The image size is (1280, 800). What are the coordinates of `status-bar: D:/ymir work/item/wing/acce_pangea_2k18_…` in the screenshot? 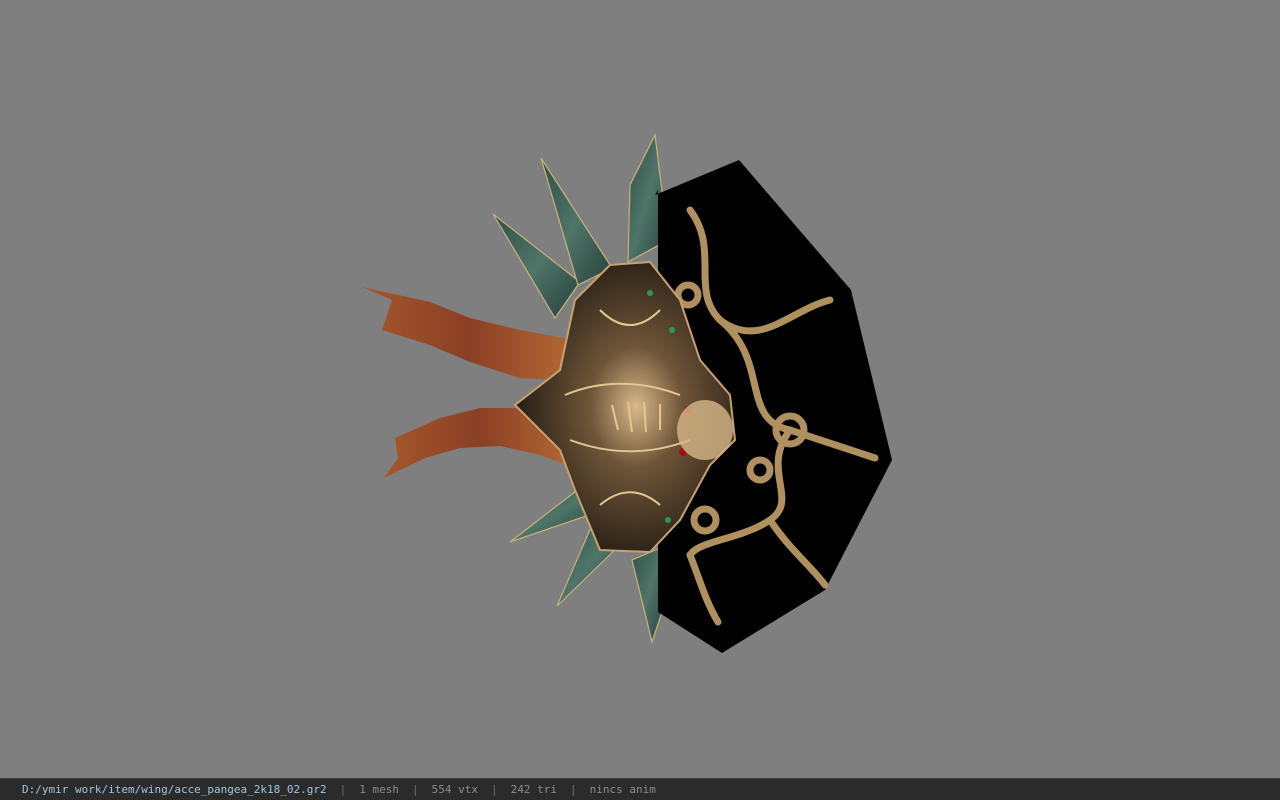 It's located at (640, 789).